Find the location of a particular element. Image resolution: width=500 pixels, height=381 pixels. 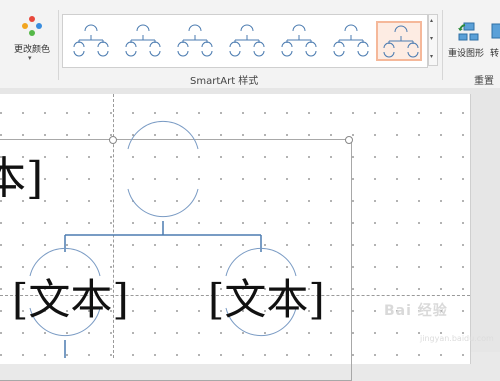

gallery-scrollbar: ▴ ▾ ▾ is located at coordinates (433, 40).